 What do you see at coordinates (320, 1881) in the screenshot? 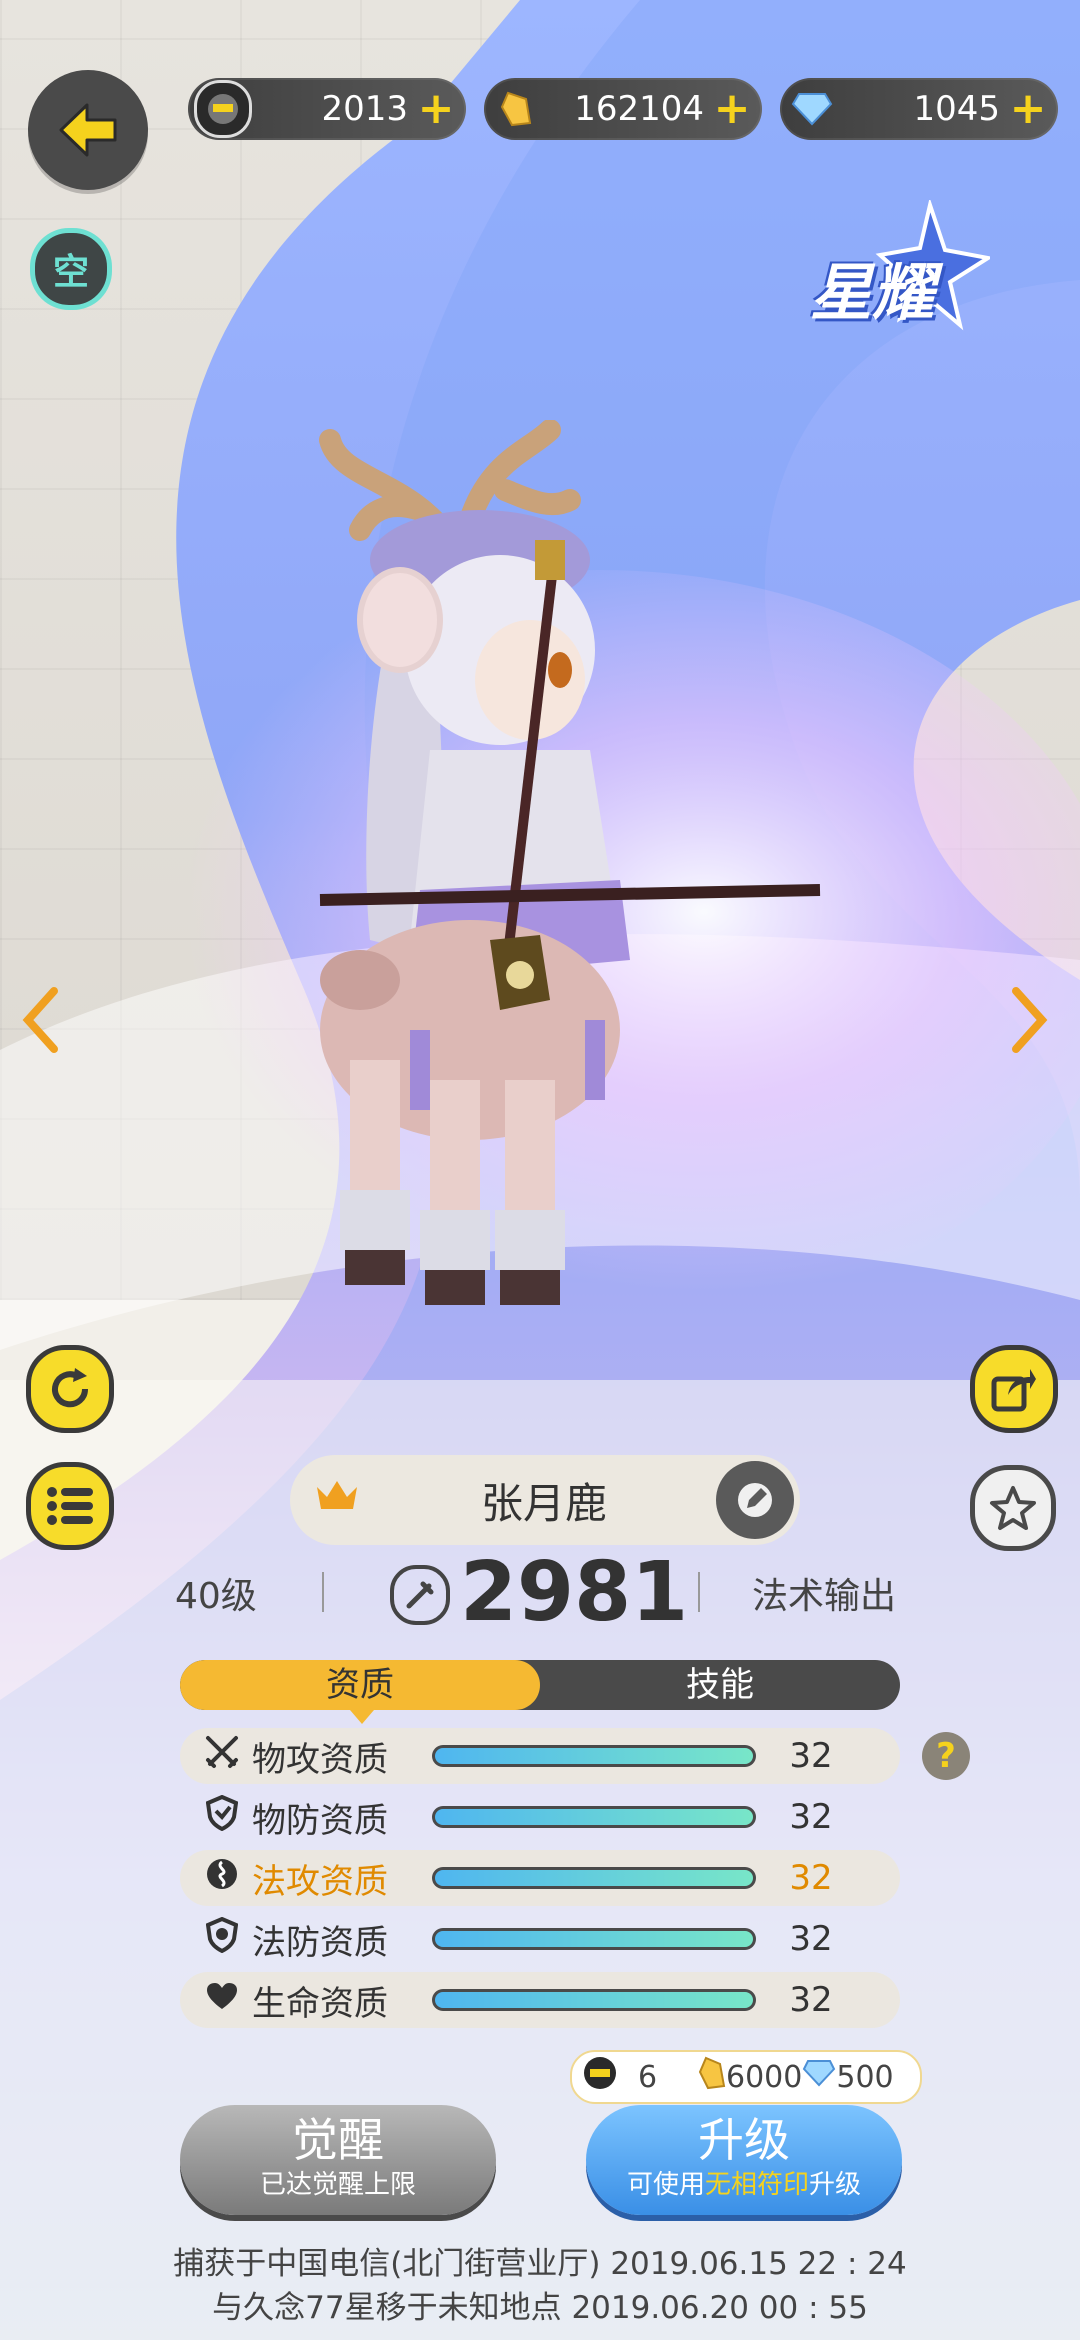
I see `attribute-label: 法攻资质` at bounding box center [320, 1881].